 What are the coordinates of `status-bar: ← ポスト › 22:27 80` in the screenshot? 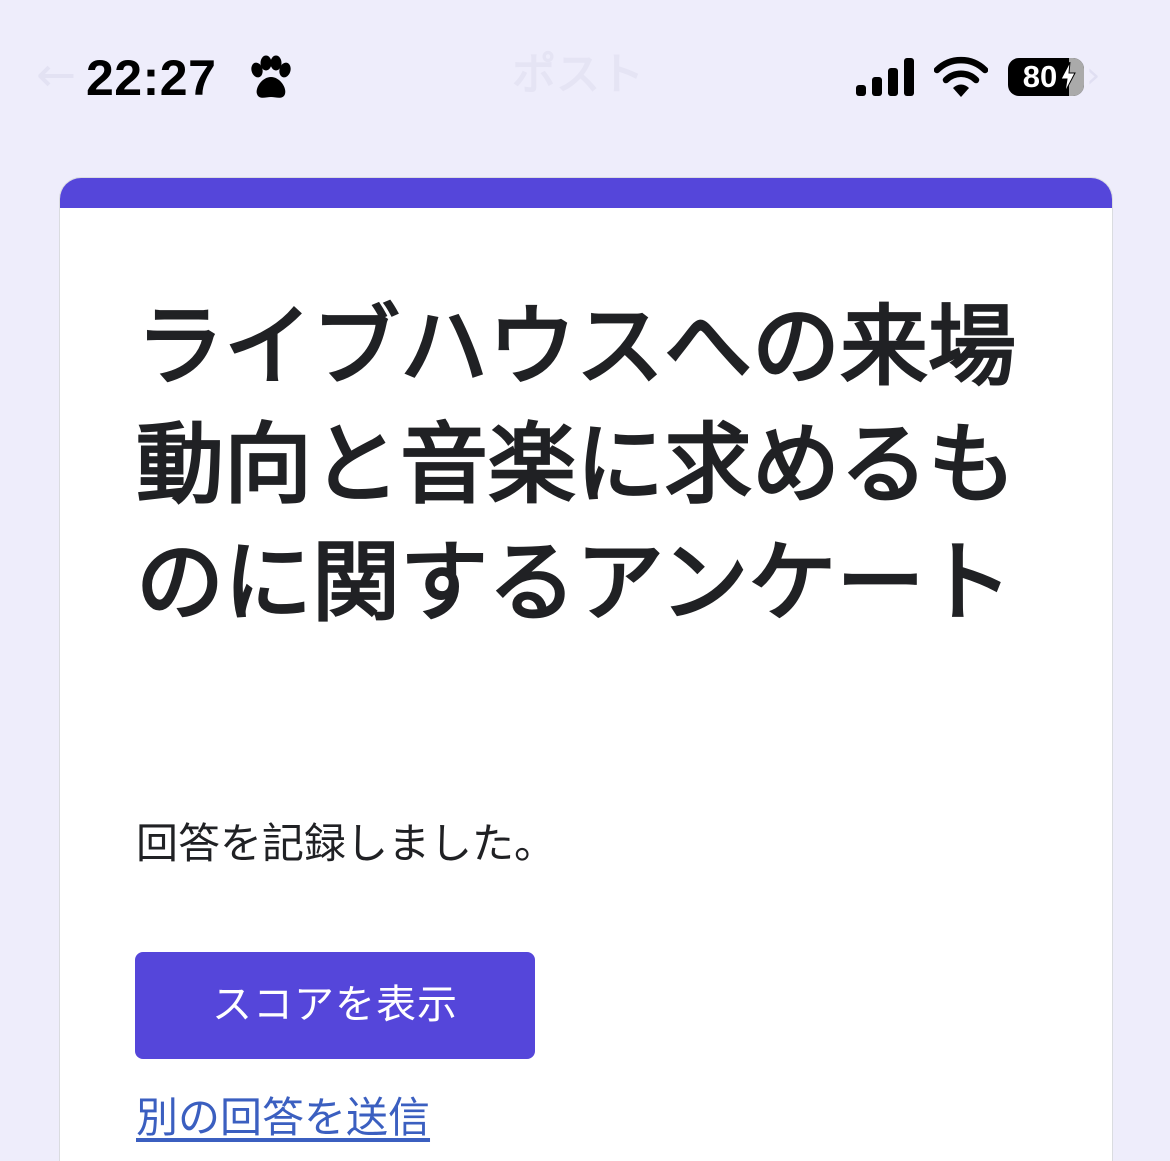 It's located at (585, 75).